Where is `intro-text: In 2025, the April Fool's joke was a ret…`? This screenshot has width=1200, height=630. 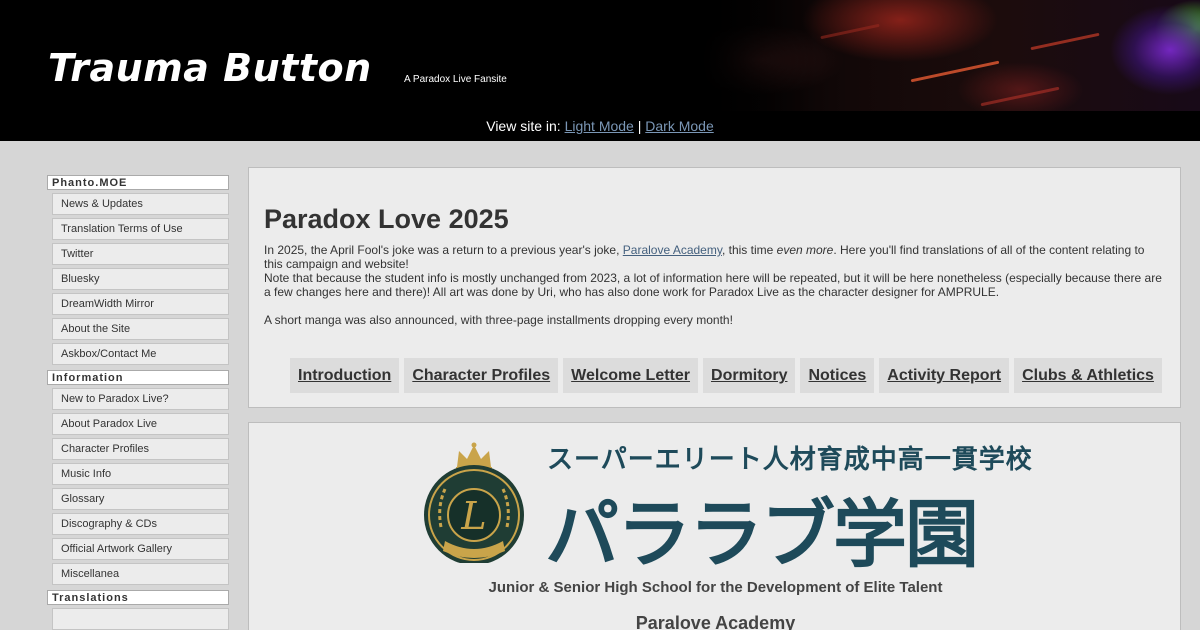 intro-text: In 2025, the April Fool's joke was a ret… is located at coordinates (714, 285).